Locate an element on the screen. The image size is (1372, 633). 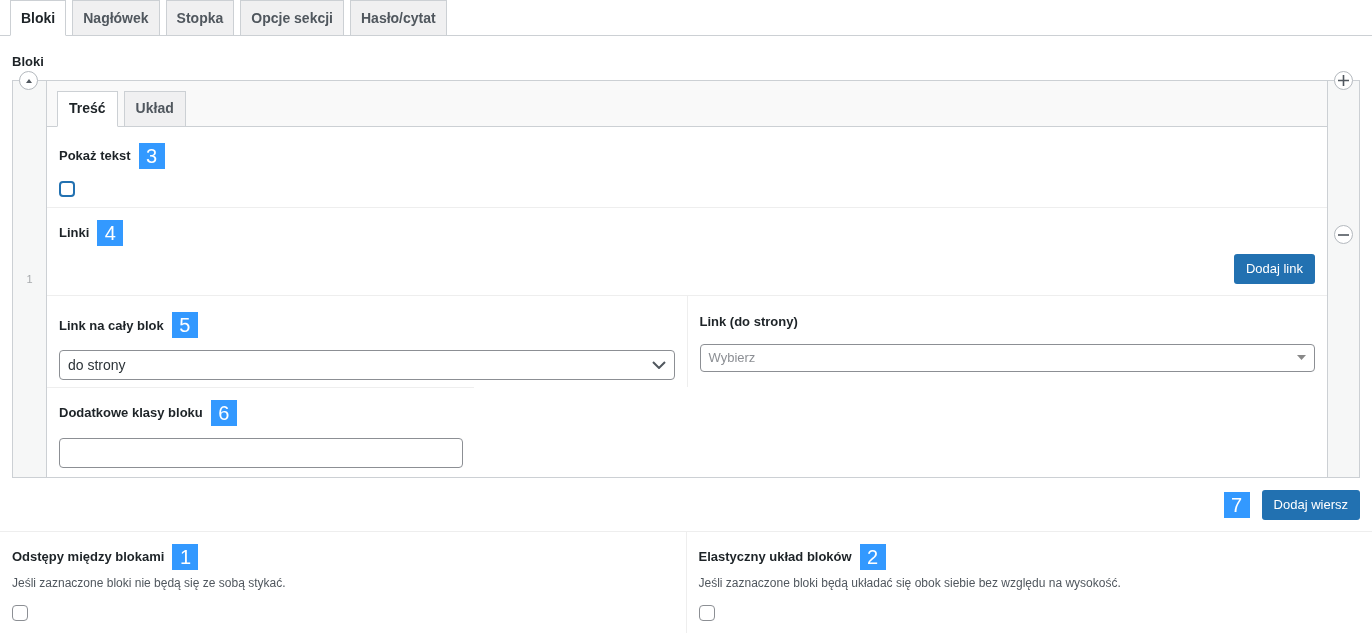
number-marker: 3 is located at coordinates (151, 155).